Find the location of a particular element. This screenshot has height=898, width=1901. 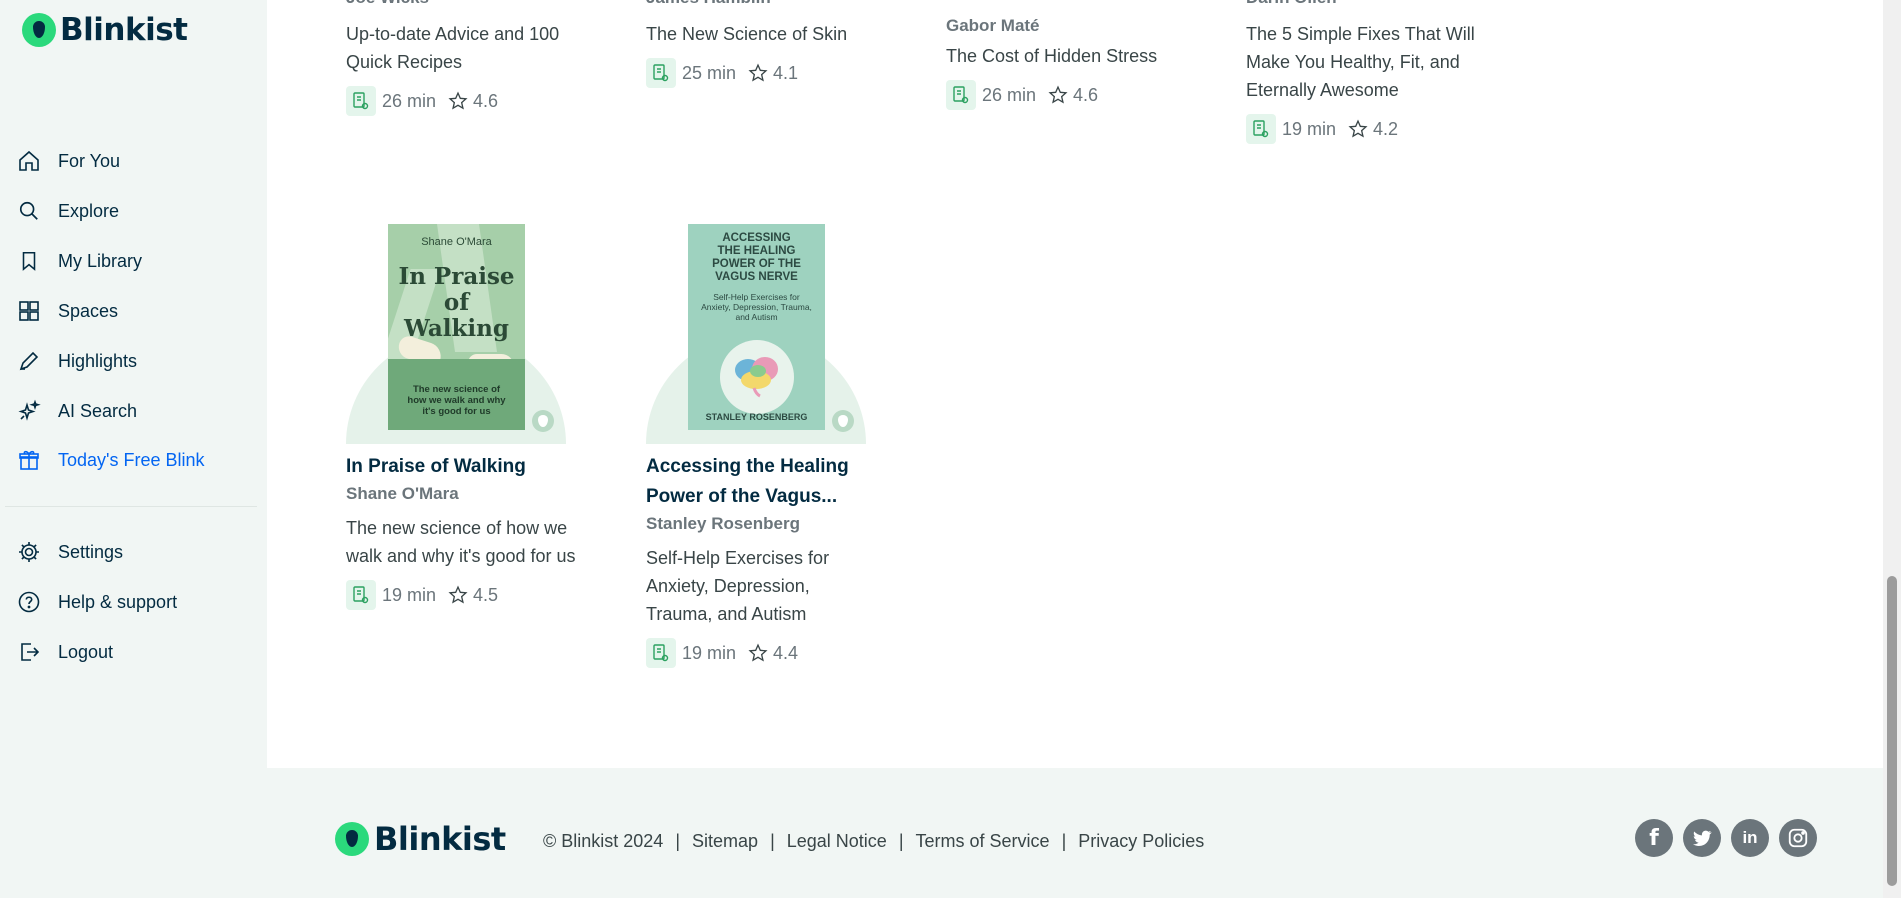

help-icon is located at coordinates (29, 602).